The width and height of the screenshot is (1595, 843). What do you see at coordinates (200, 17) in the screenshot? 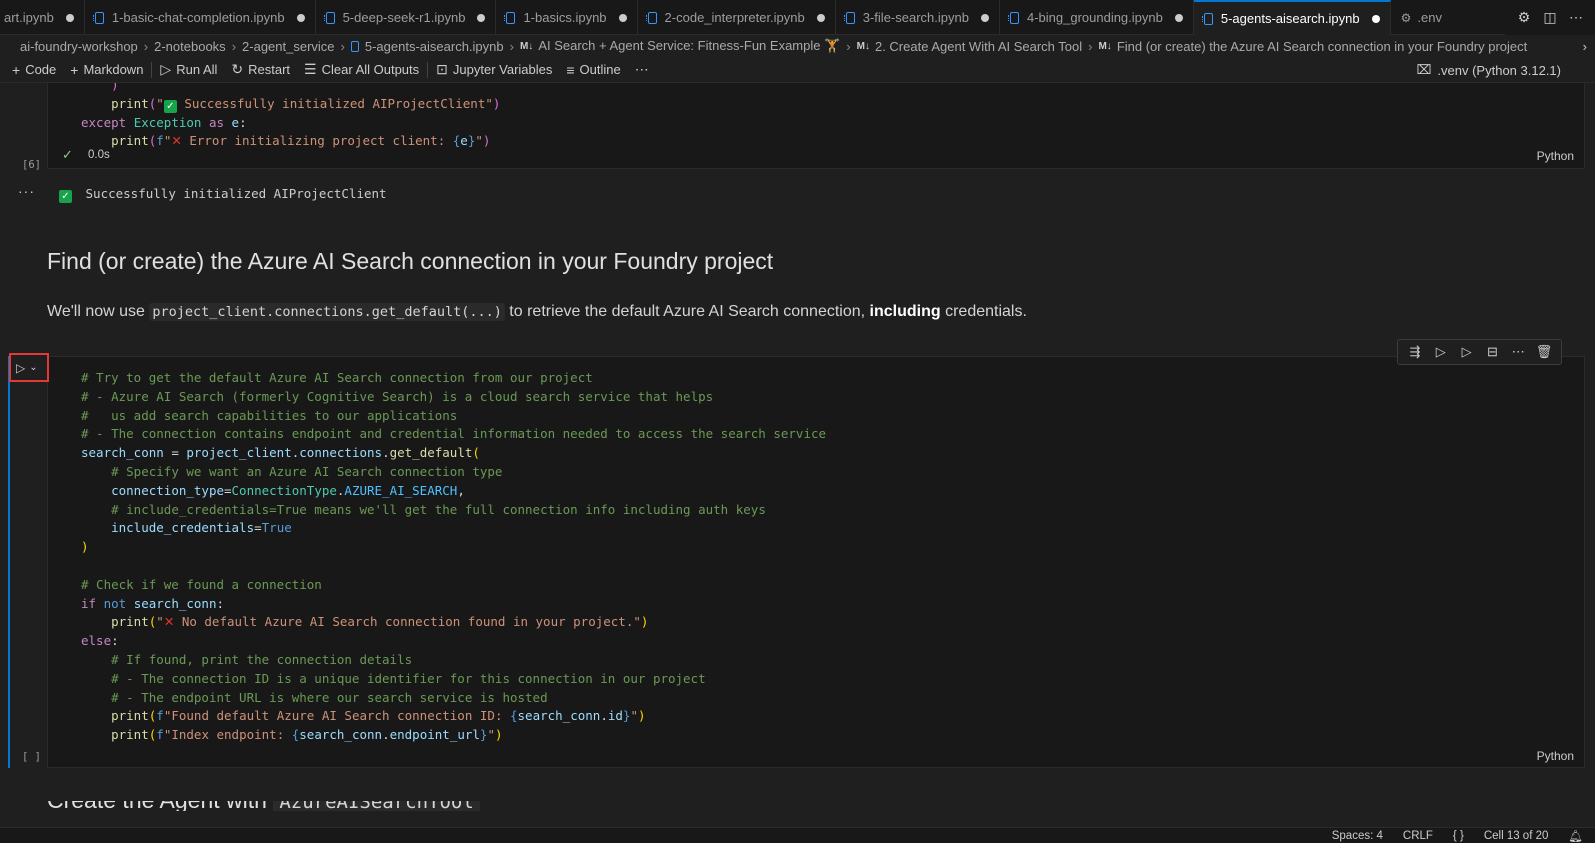
I see `tab-basic-chat-completion: 1-basic-chat-completion.ipynb` at bounding box center [200, 17].